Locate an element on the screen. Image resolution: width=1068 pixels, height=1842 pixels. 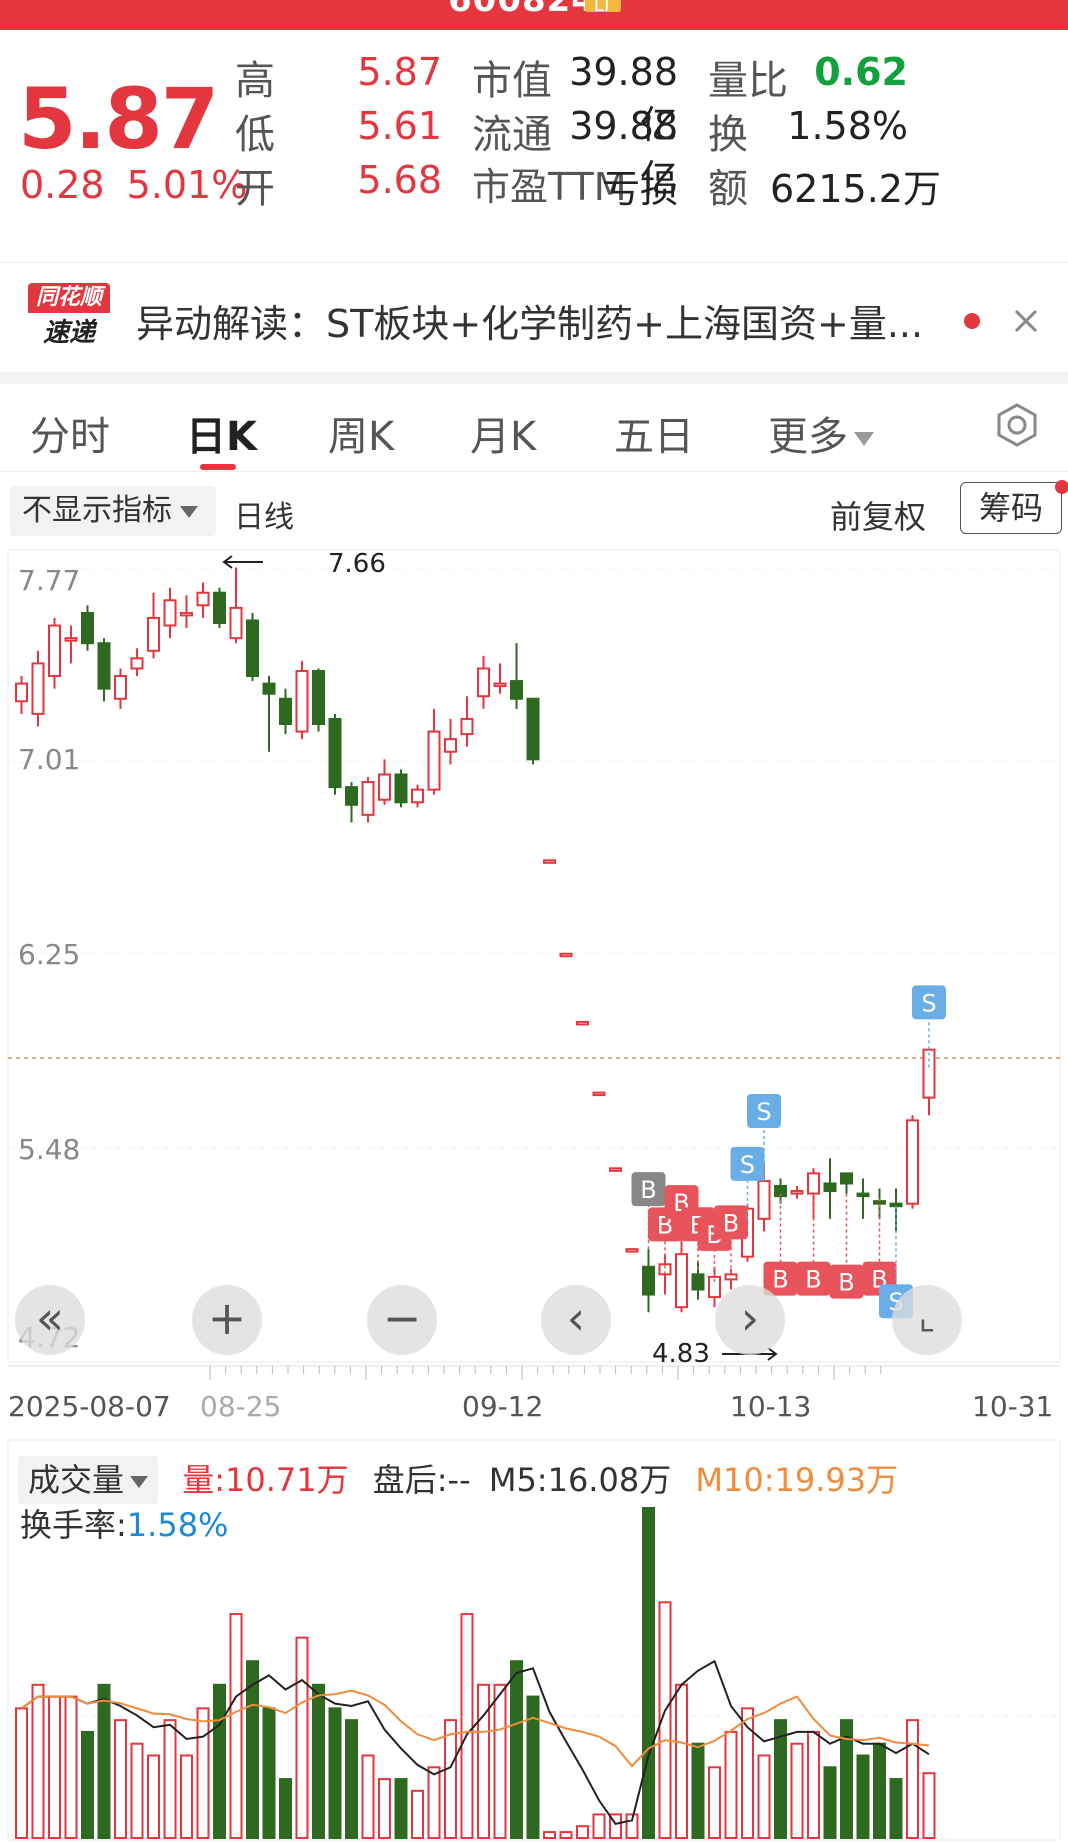
tab-weekly-k: 周K is located at coordinates (361, 433).